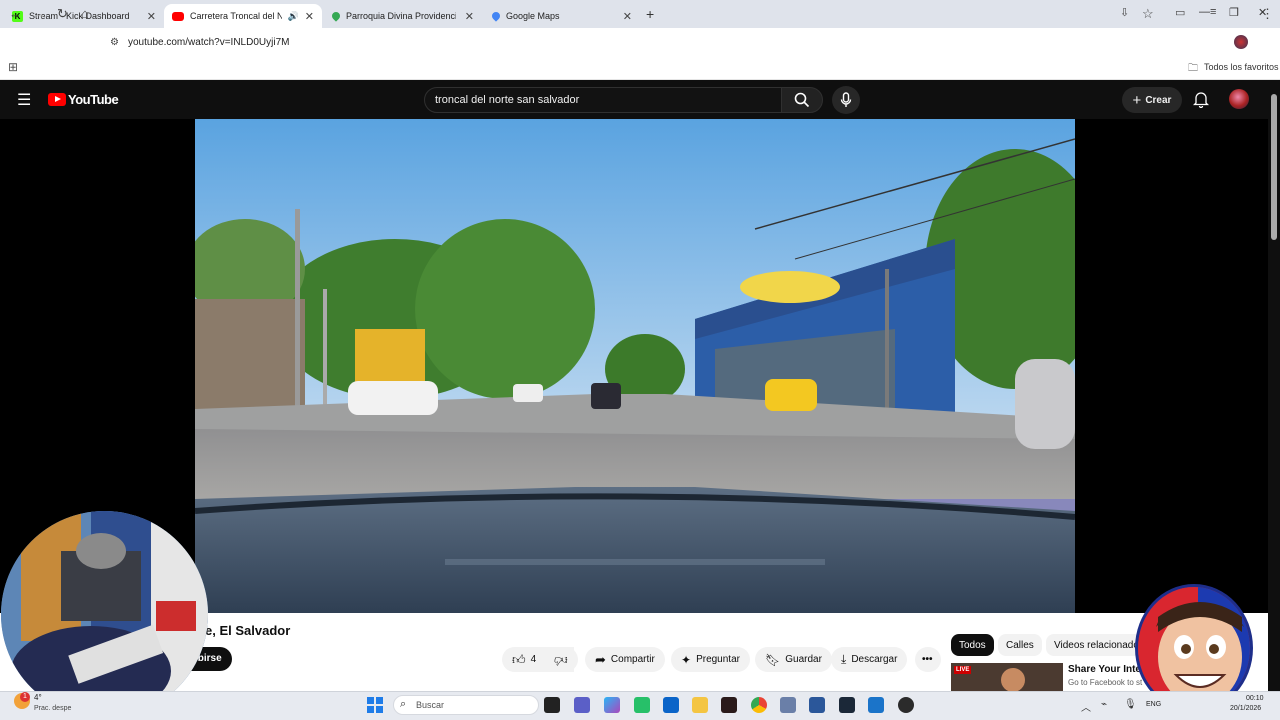 The width and height of the screenshot is (1280, 720). I want to click on recommended-title: Share Your Inter, so click(1106, 669).